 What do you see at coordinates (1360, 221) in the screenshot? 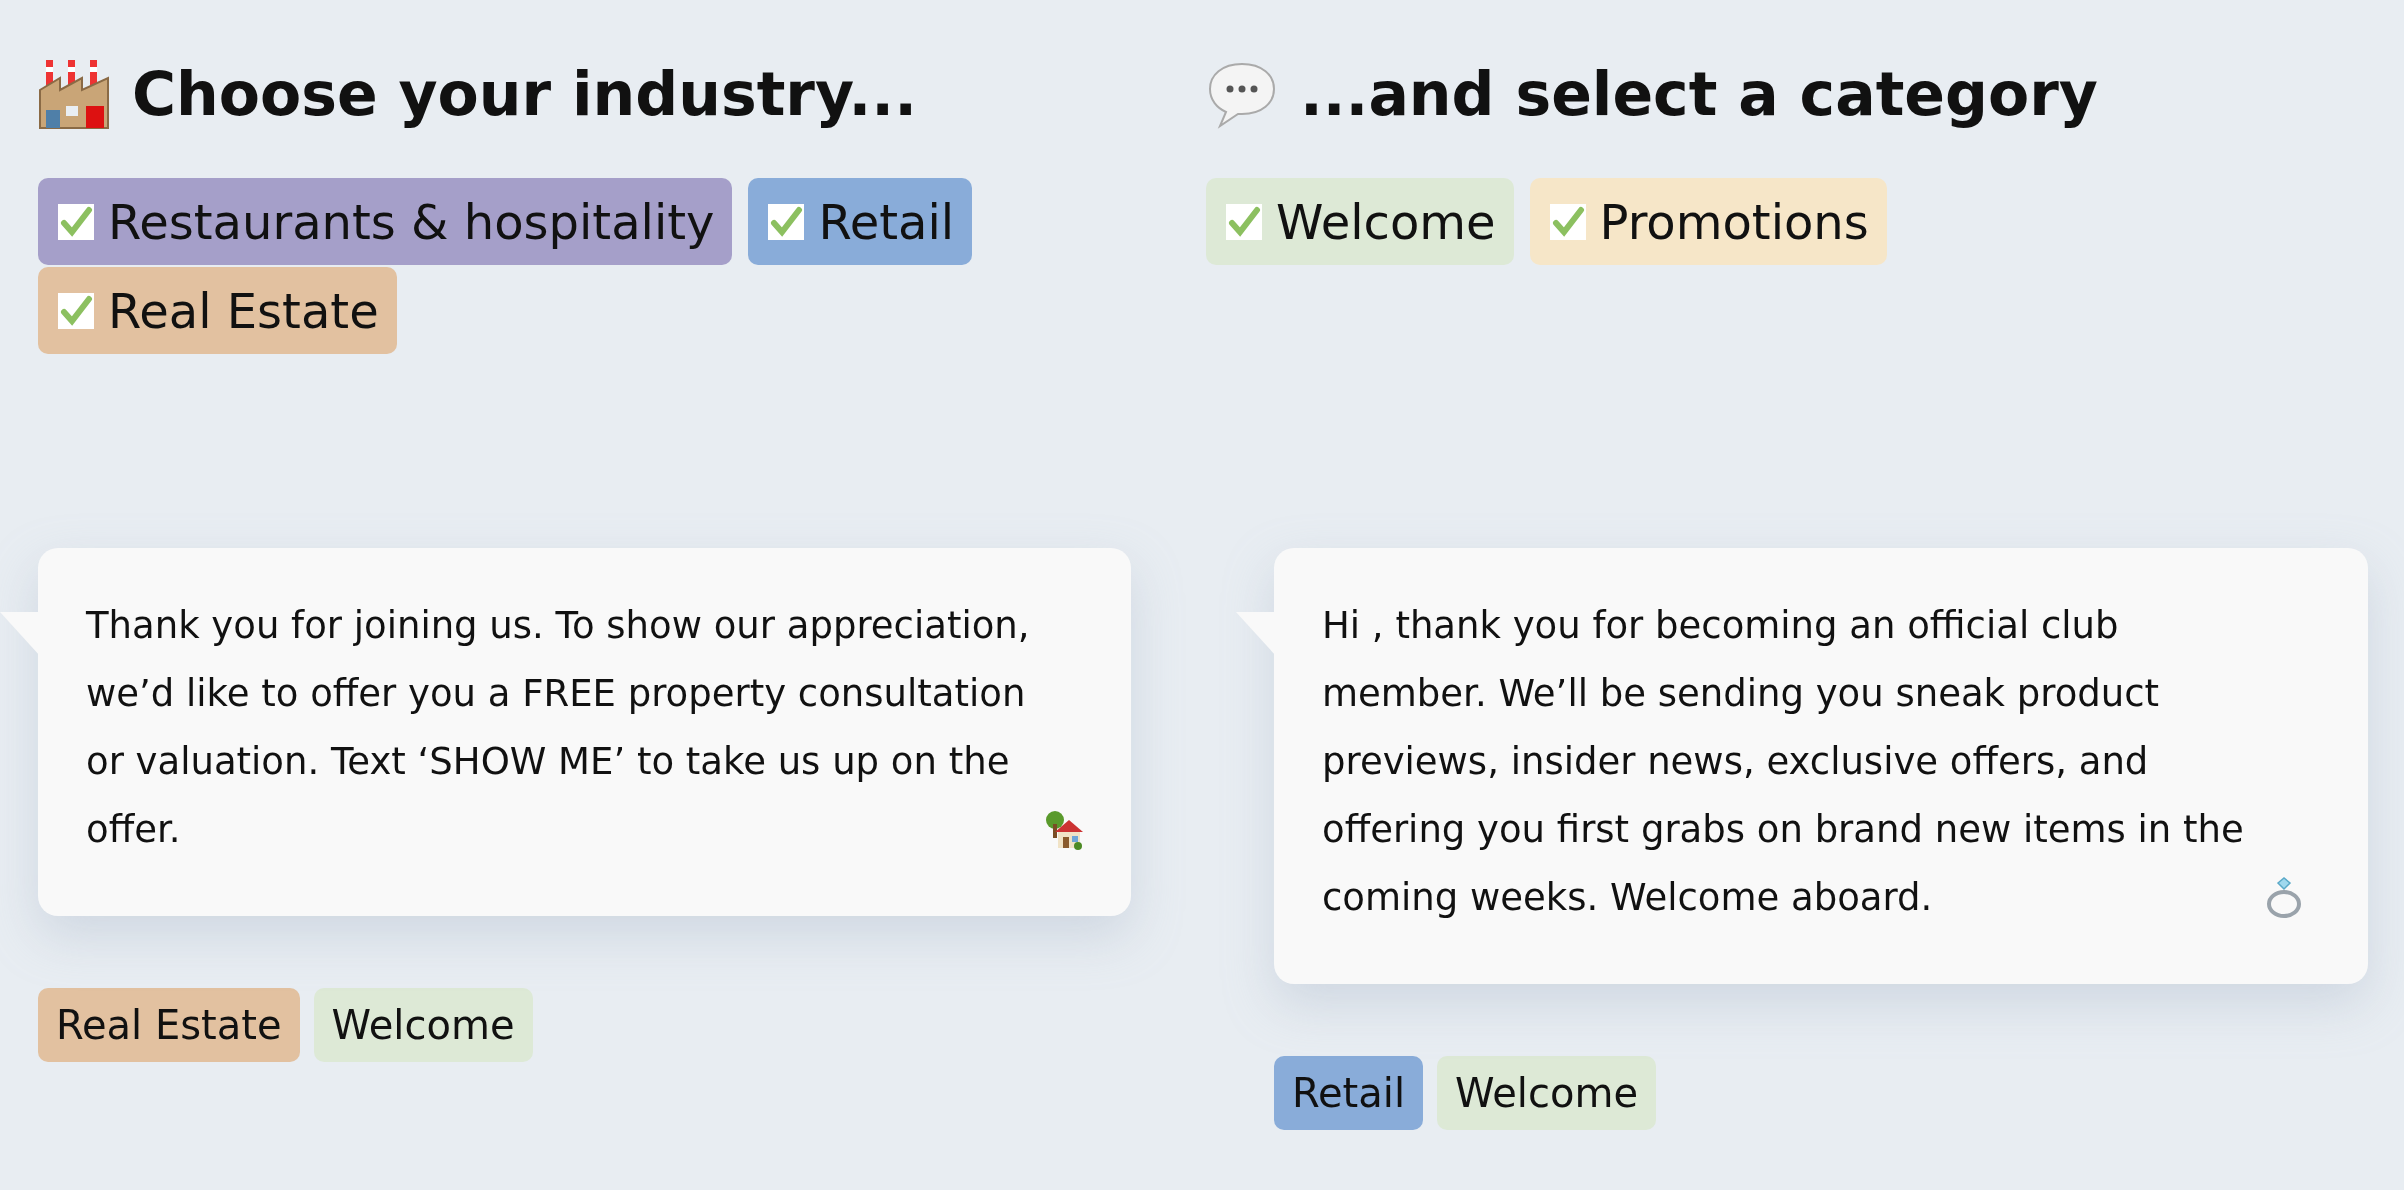
I see `filter-chip: Welcome` at bounding box center [1360, 221].